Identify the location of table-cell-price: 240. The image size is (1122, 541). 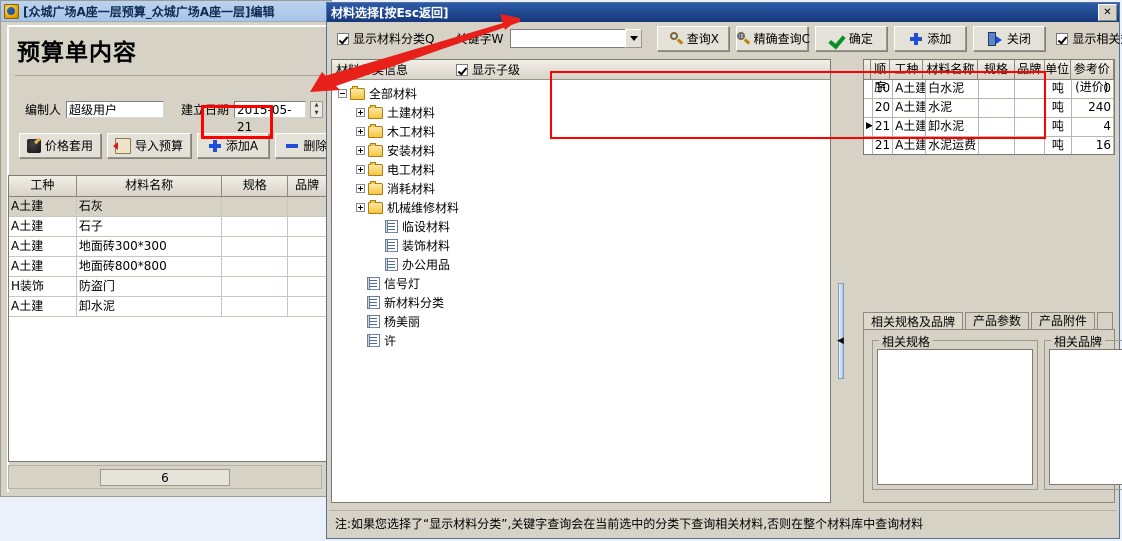
(1093, 108).